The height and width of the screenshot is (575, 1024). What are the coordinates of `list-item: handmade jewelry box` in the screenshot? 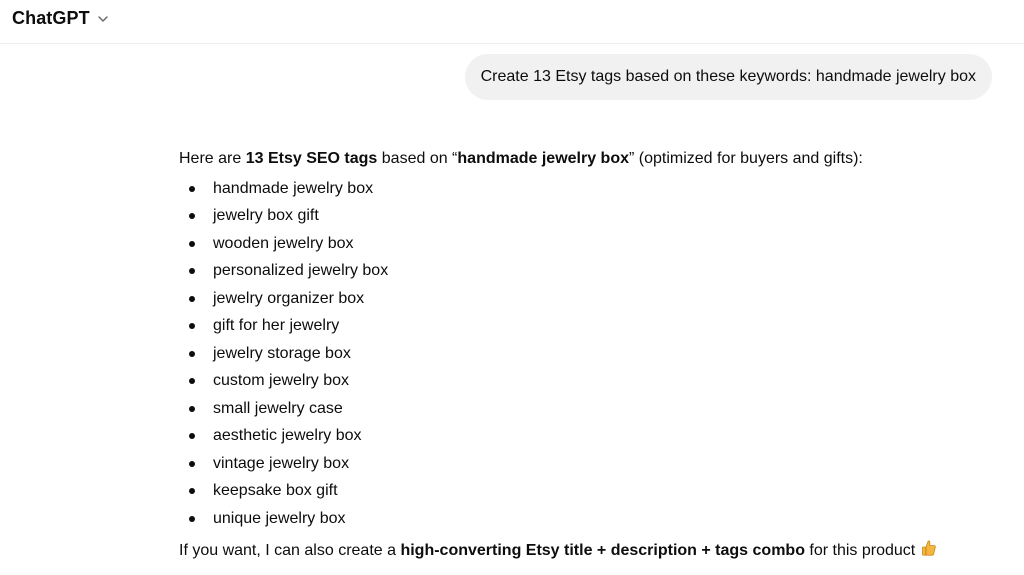 It's located at (589, 189).